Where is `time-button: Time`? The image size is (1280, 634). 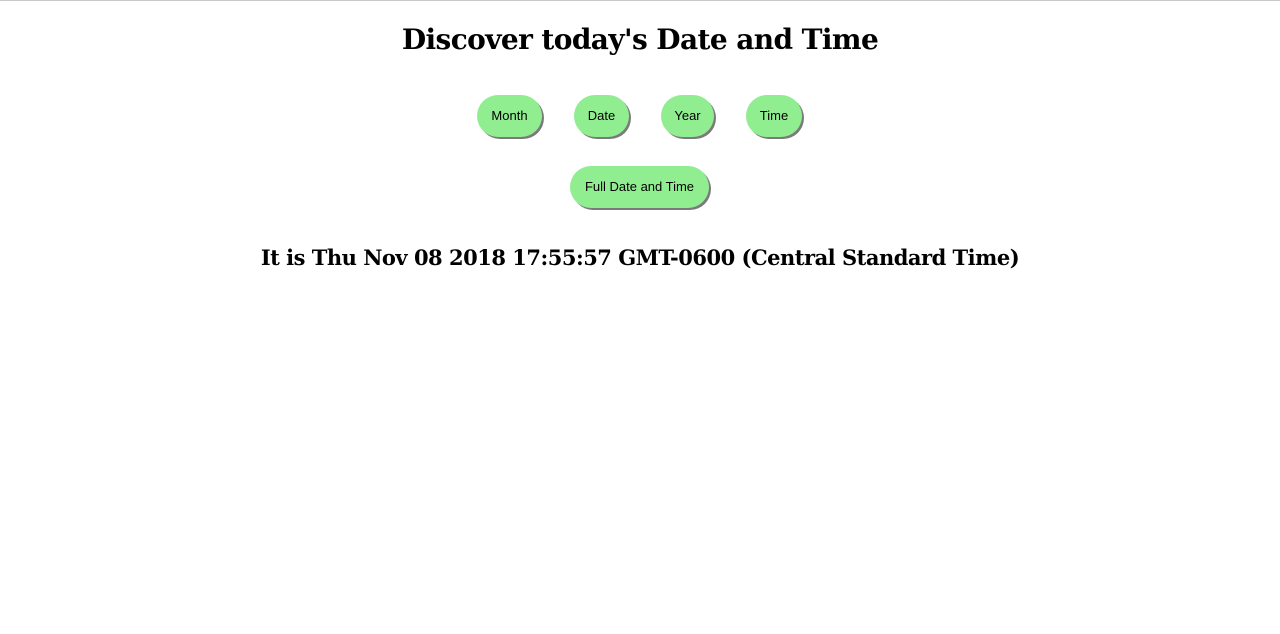
time-button: Time is located at coordinates (774, 116).